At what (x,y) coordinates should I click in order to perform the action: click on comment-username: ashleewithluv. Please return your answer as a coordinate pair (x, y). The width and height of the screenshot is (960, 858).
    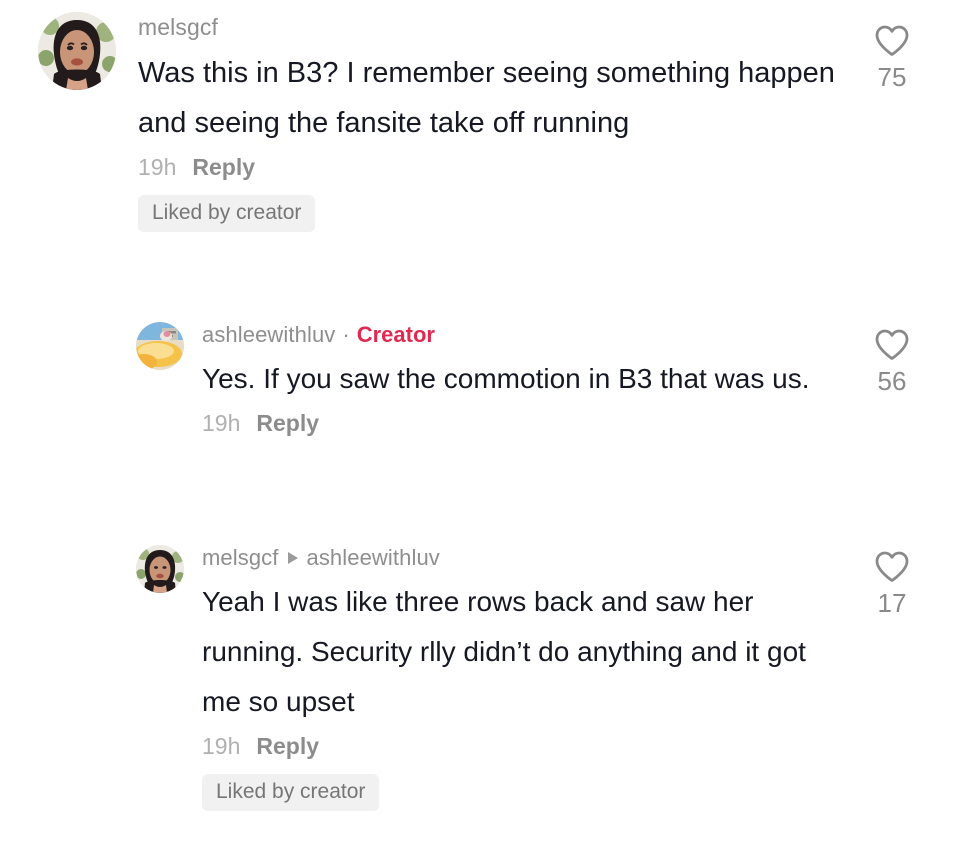
    Looking at the image, I should click on (268, 335).